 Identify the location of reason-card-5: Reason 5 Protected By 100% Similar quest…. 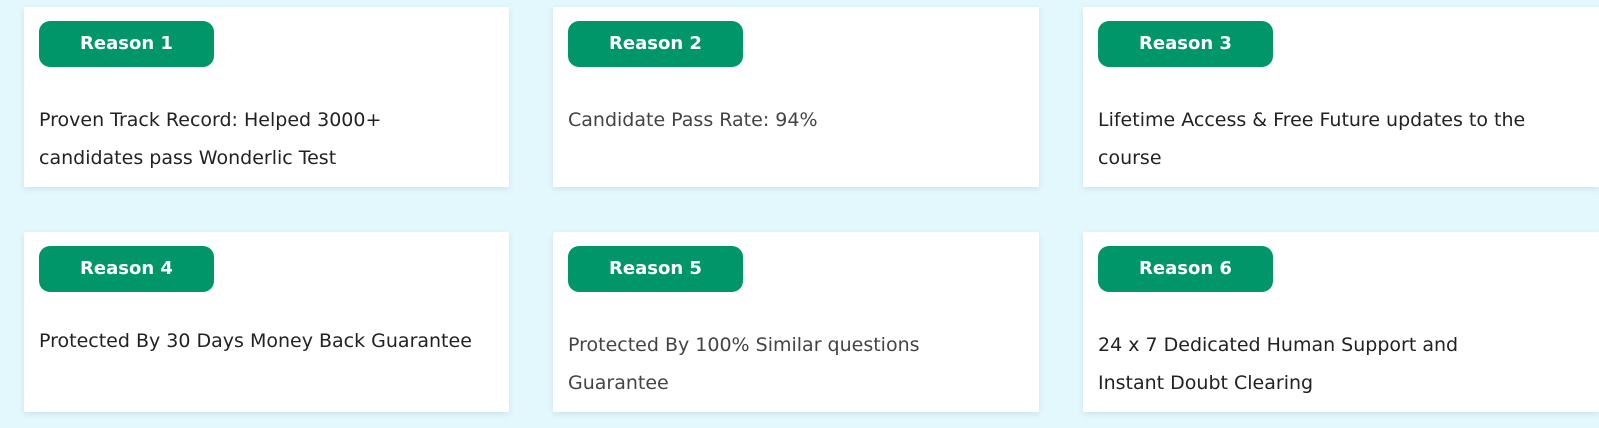
(796, 322).